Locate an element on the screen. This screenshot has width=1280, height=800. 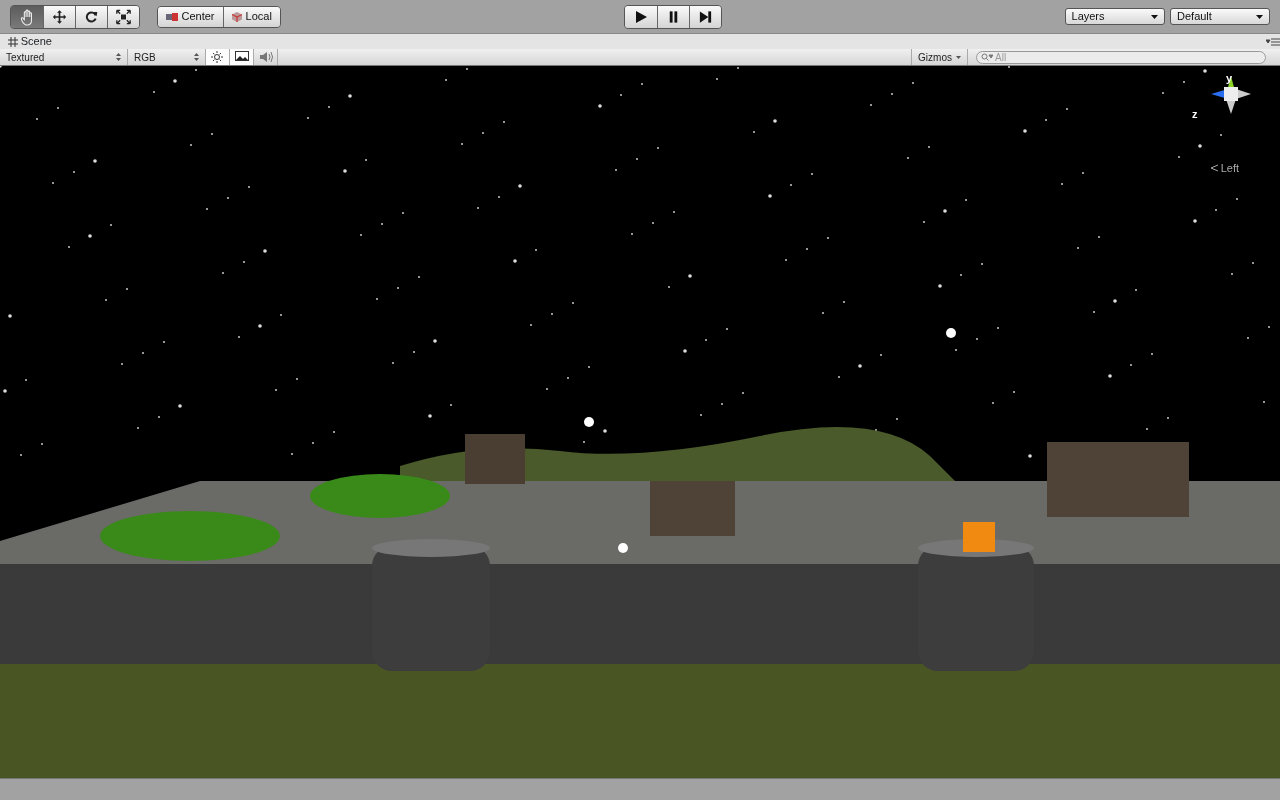
step-icon is located at coordinates (705, 16).